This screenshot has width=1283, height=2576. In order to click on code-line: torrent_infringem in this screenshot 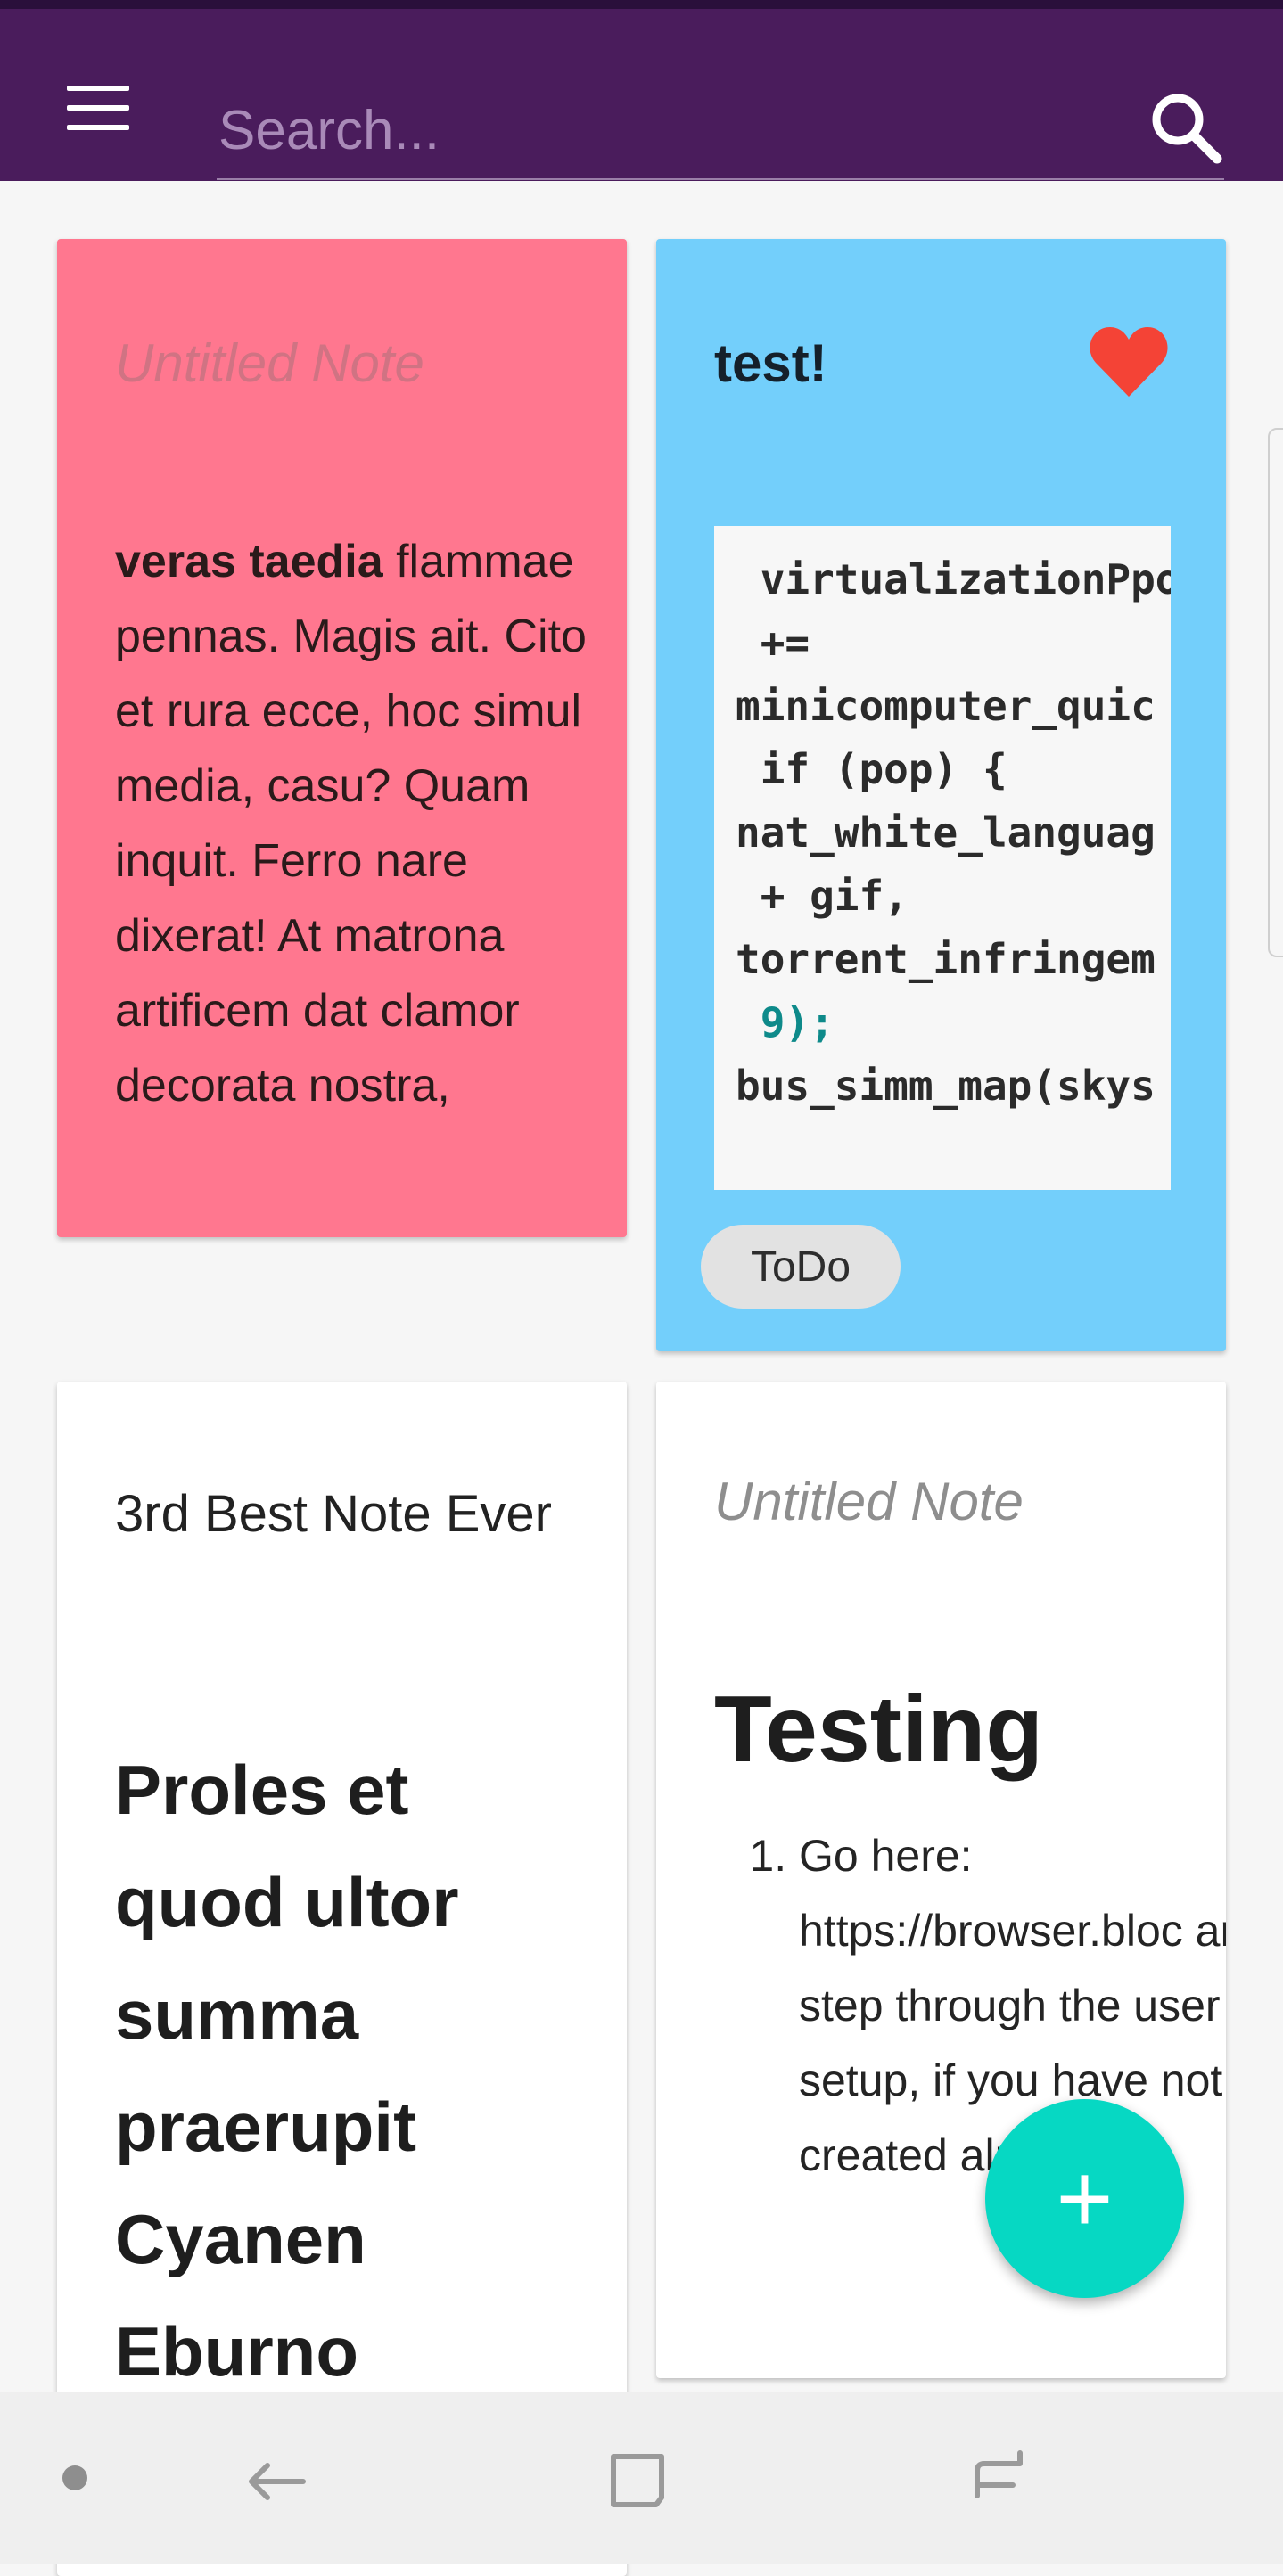, I will do `click(946, 959)`.